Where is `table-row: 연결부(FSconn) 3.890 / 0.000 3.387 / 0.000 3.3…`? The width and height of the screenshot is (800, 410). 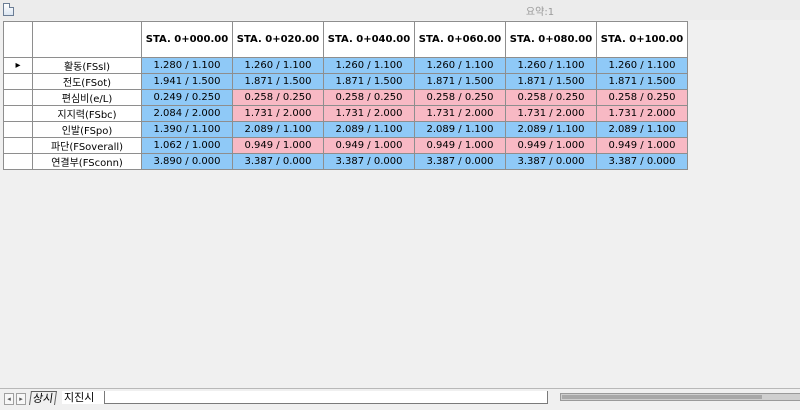 table-row: 연결부(FSconn) 3.890 / 0.000 3.387 / 0.000 3.3… is located at coordinates (345, 161).